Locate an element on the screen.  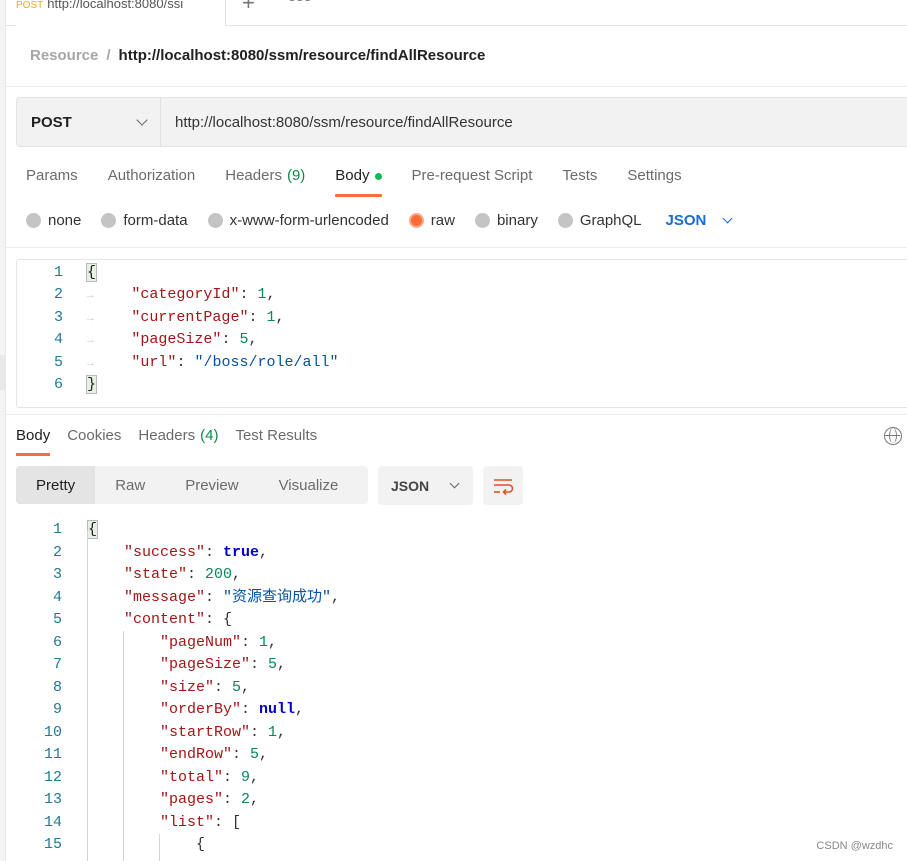
chevron-down-icon is located at coordinates (727, 218).